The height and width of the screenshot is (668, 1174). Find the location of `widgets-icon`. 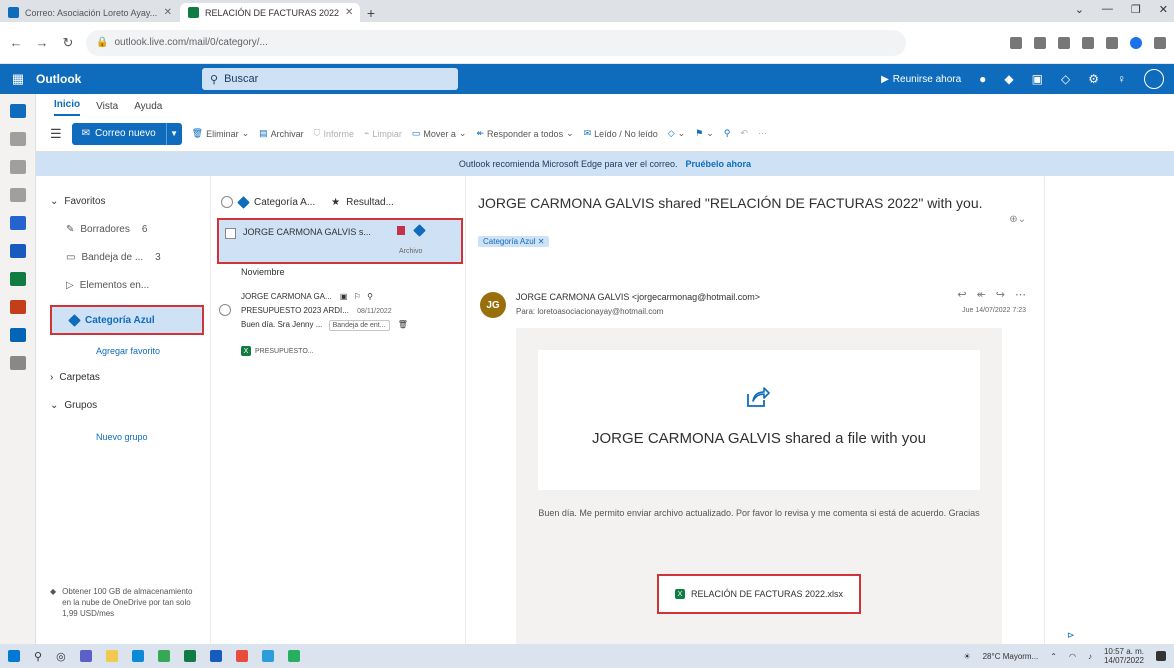

widgets-icon is located at coordinates (85, 656).